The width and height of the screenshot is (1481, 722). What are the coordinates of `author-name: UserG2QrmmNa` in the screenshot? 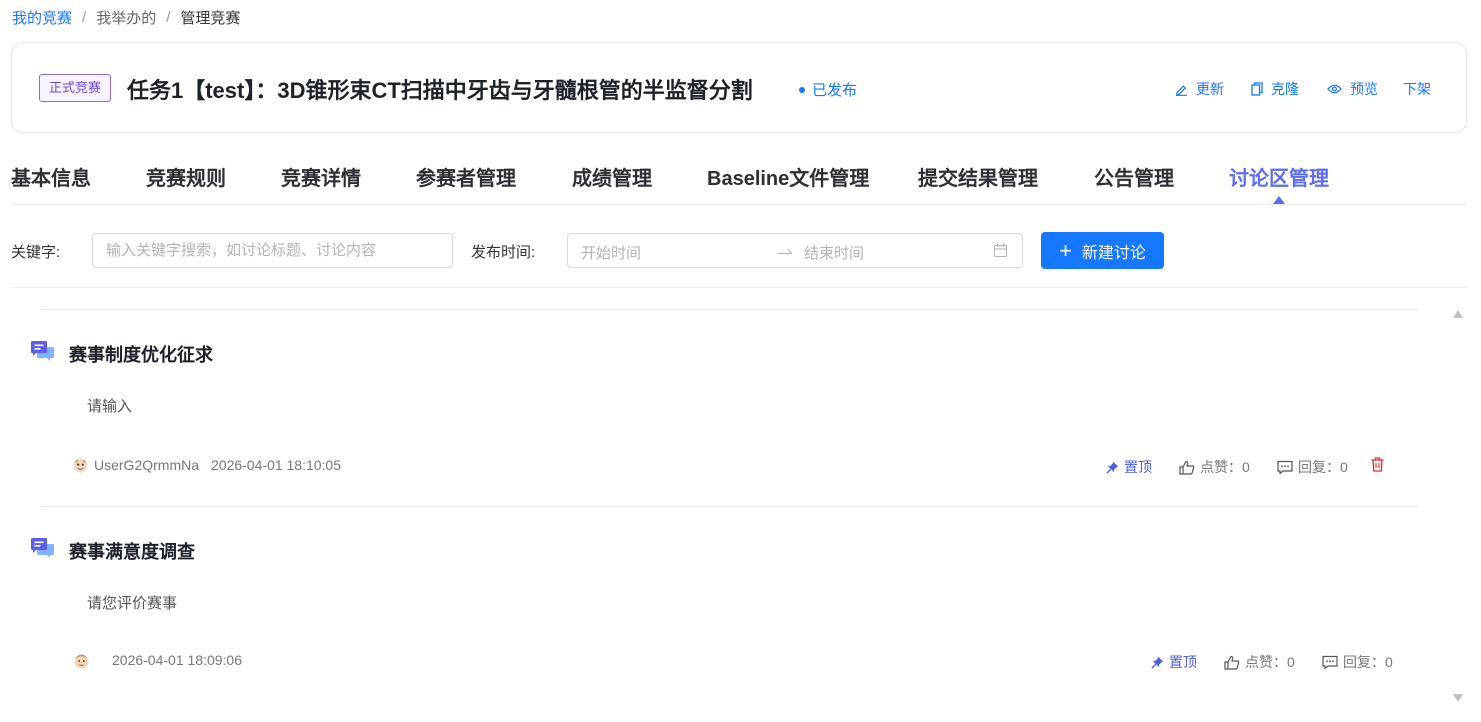 It's located at (146, 465).